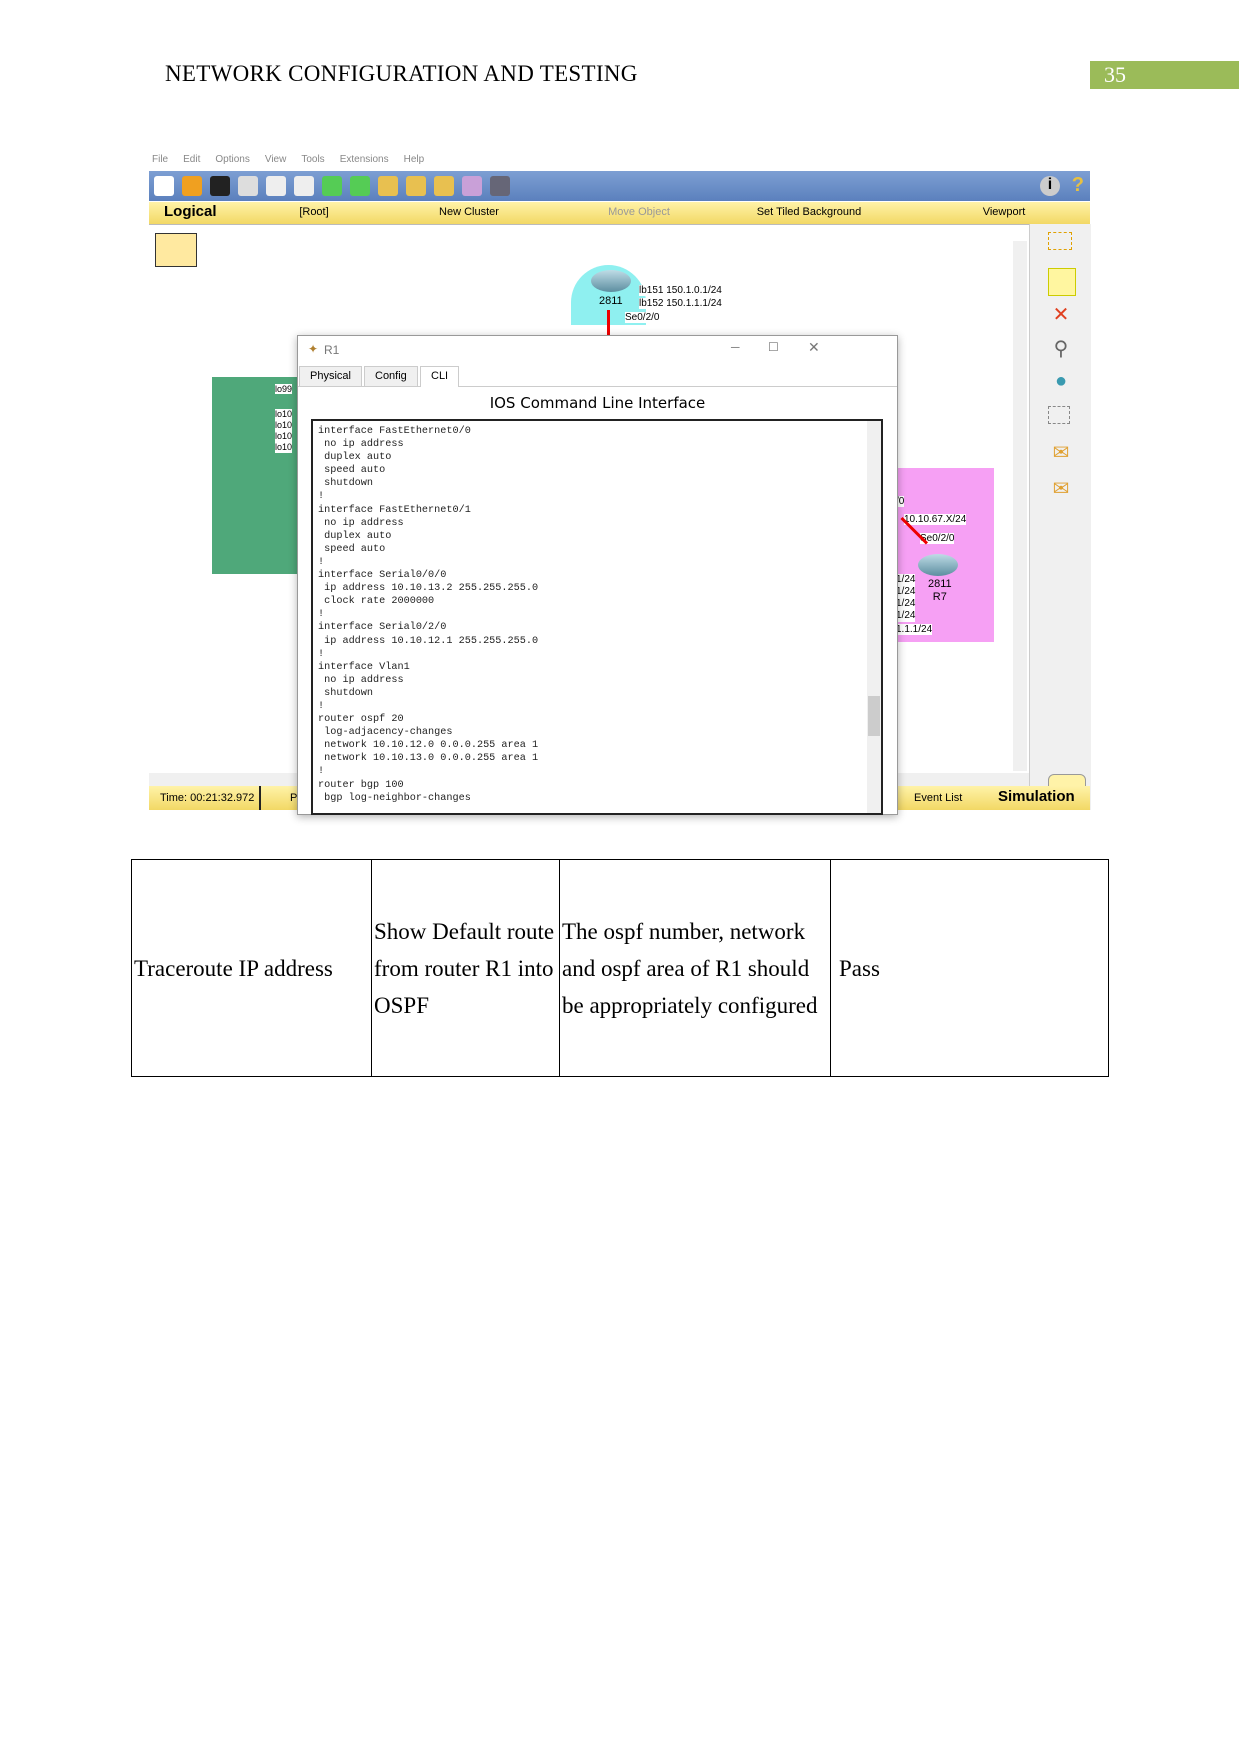 The image size is (1241, 1754). What do you see at coordinates (276, 159) in the screenshot?
I see `menu-view: View` at bounding box center [276, 159].